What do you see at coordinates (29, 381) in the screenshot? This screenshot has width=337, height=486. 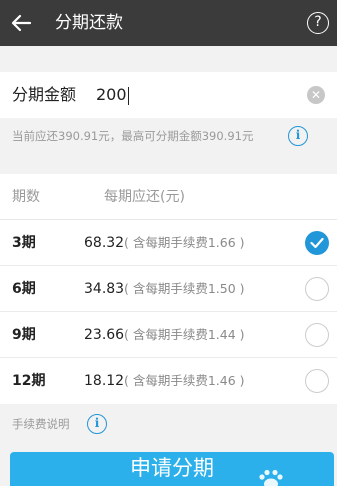 I see `option-period: 12期` at bounding box center [29, 381].